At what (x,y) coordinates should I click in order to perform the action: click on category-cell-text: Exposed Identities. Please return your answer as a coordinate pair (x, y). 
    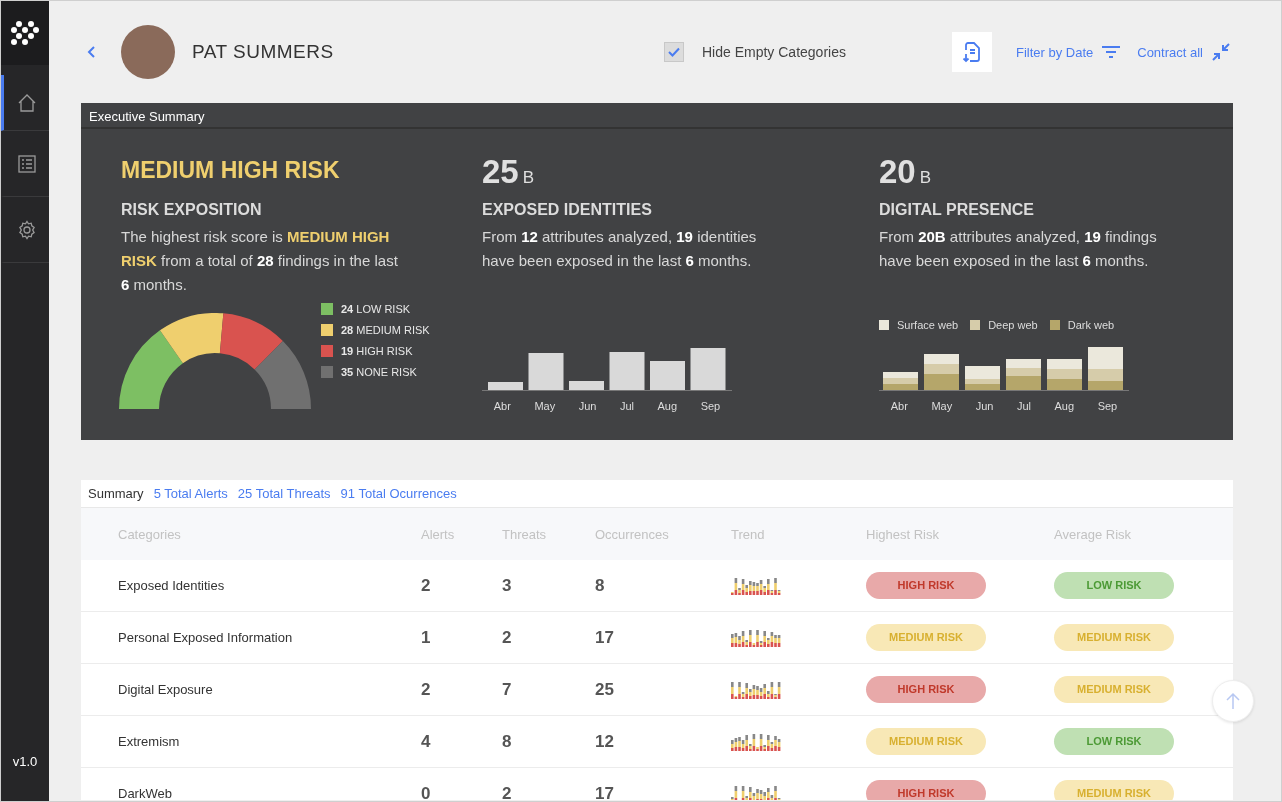
    Looking at the image, I should click on (172, 585).